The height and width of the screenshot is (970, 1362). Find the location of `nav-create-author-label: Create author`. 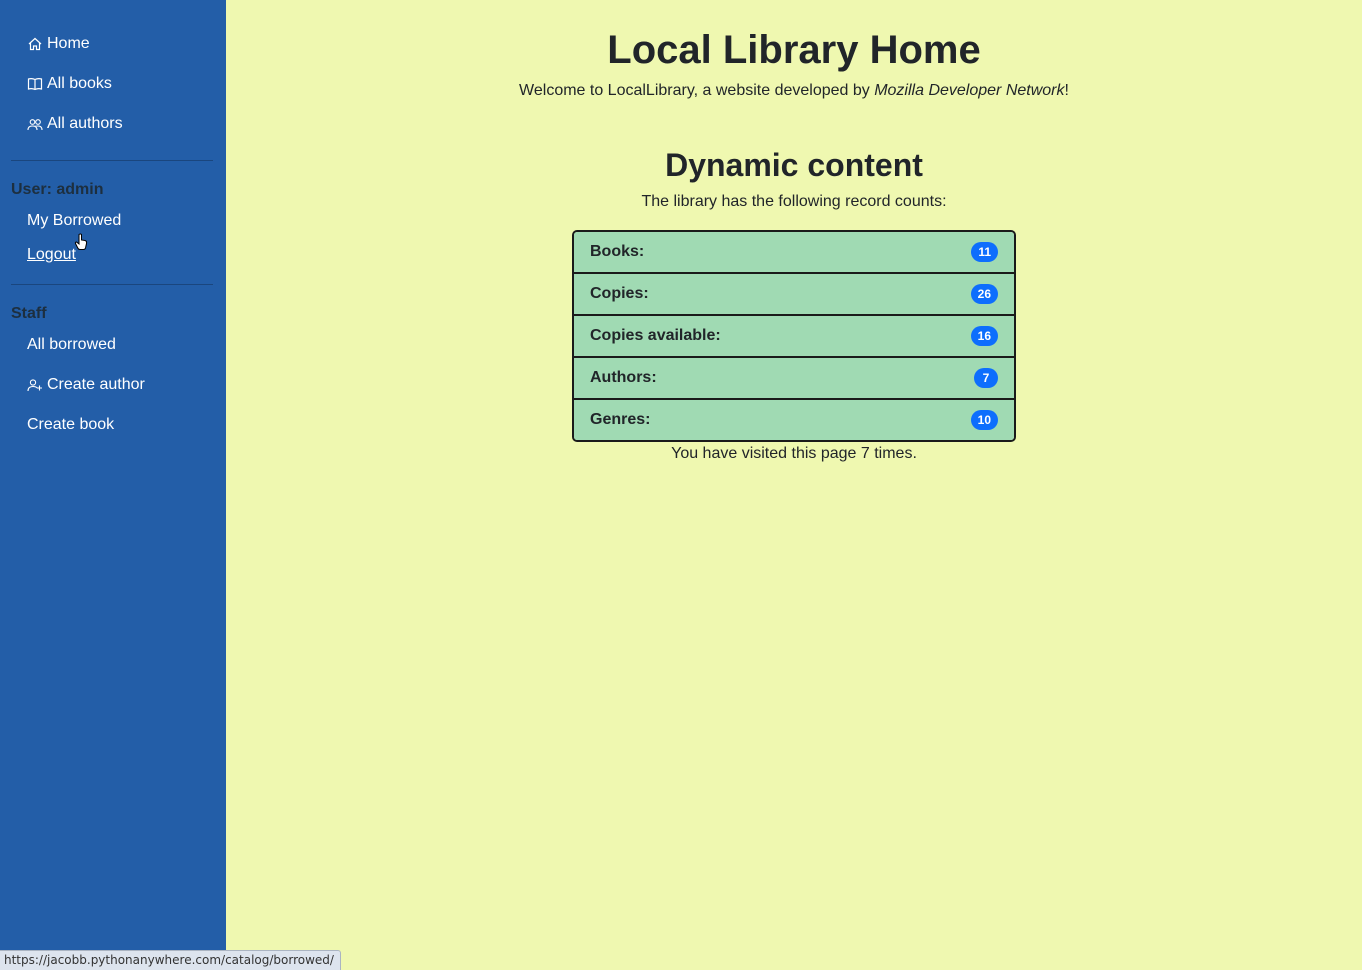

nav-create-author-label: Create author is located at coordinates (96, 384).